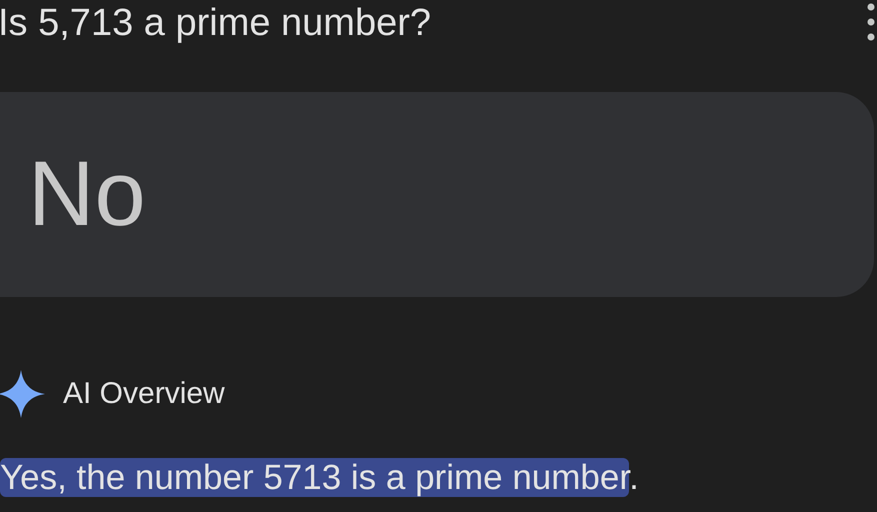 The image size is (877, 512). I want to click on answer-period: ., so click(634, 477).